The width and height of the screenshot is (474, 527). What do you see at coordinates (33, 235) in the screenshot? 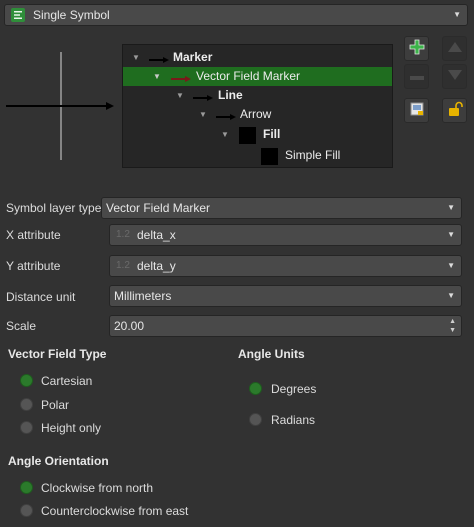
I see `x-attribute-label: X attribute` at bounding box center [33, 235].